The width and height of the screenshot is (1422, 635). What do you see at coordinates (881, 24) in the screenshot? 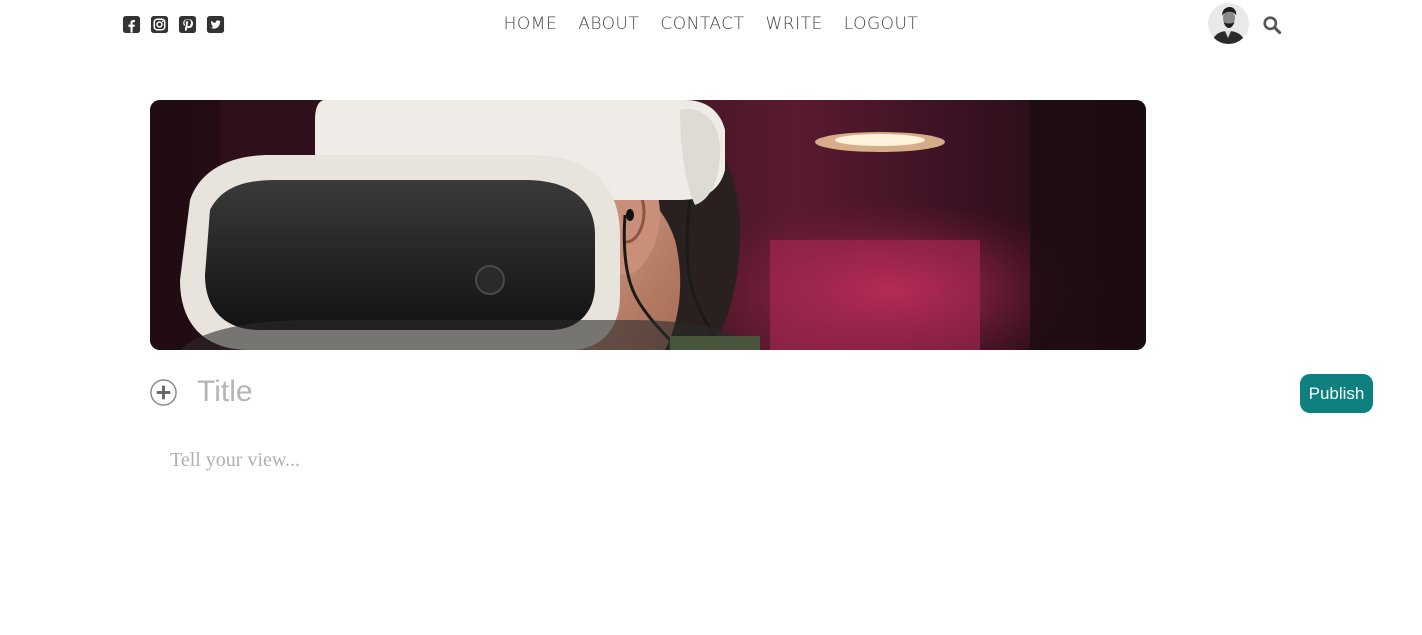
I see `nav-logout: LOGOUT` at bounding box center [881, 24].